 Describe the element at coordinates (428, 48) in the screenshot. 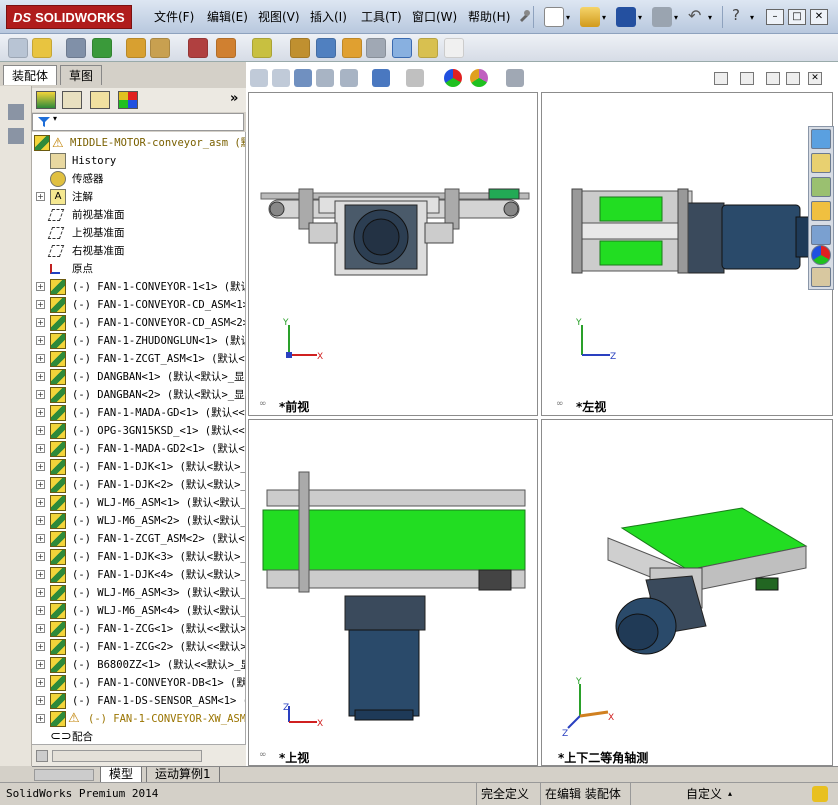

I see `snapshot-icon` at that location.